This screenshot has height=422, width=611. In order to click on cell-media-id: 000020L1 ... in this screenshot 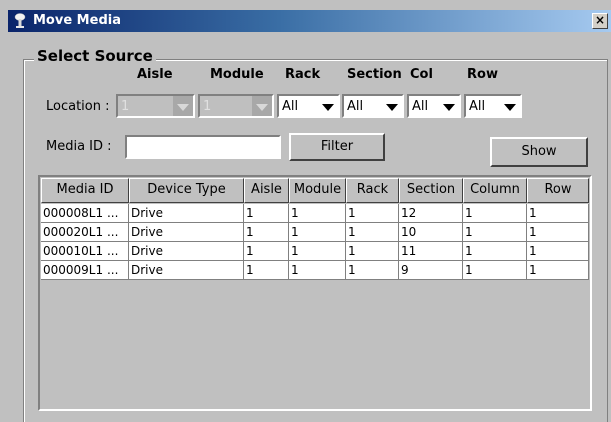, I will do `click(85, 232)`.